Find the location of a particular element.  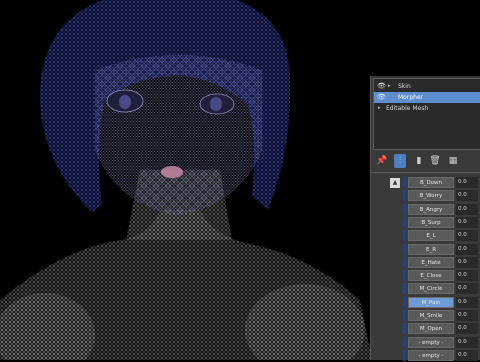

stack-item-label: Morpher is located at coordinates (411, 97).